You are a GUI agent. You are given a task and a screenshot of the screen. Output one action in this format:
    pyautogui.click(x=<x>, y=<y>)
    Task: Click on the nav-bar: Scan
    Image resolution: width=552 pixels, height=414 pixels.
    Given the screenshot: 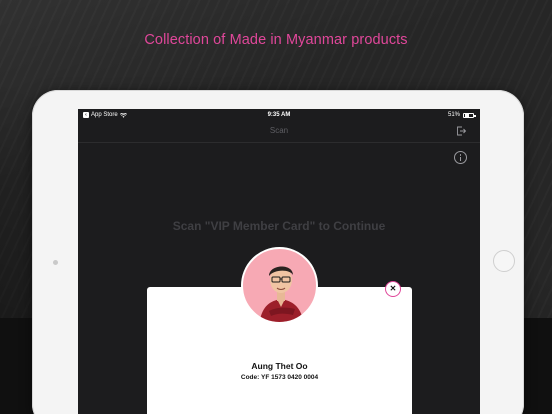 What is the action you would take?
    pyautogui.click(x=279, y=132)
    